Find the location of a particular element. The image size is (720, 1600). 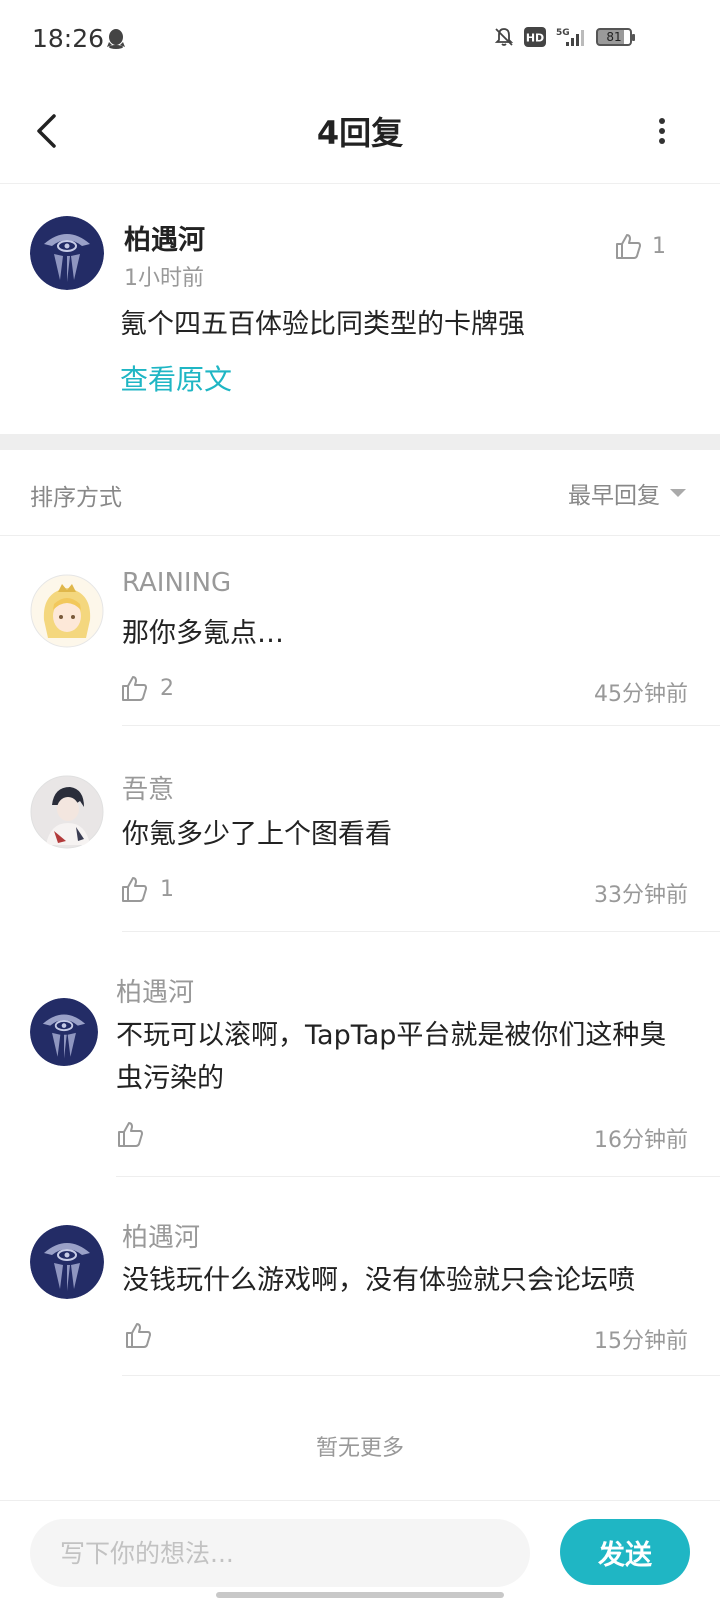

reply-like-button: 2 is located at coordinates (147, 688).